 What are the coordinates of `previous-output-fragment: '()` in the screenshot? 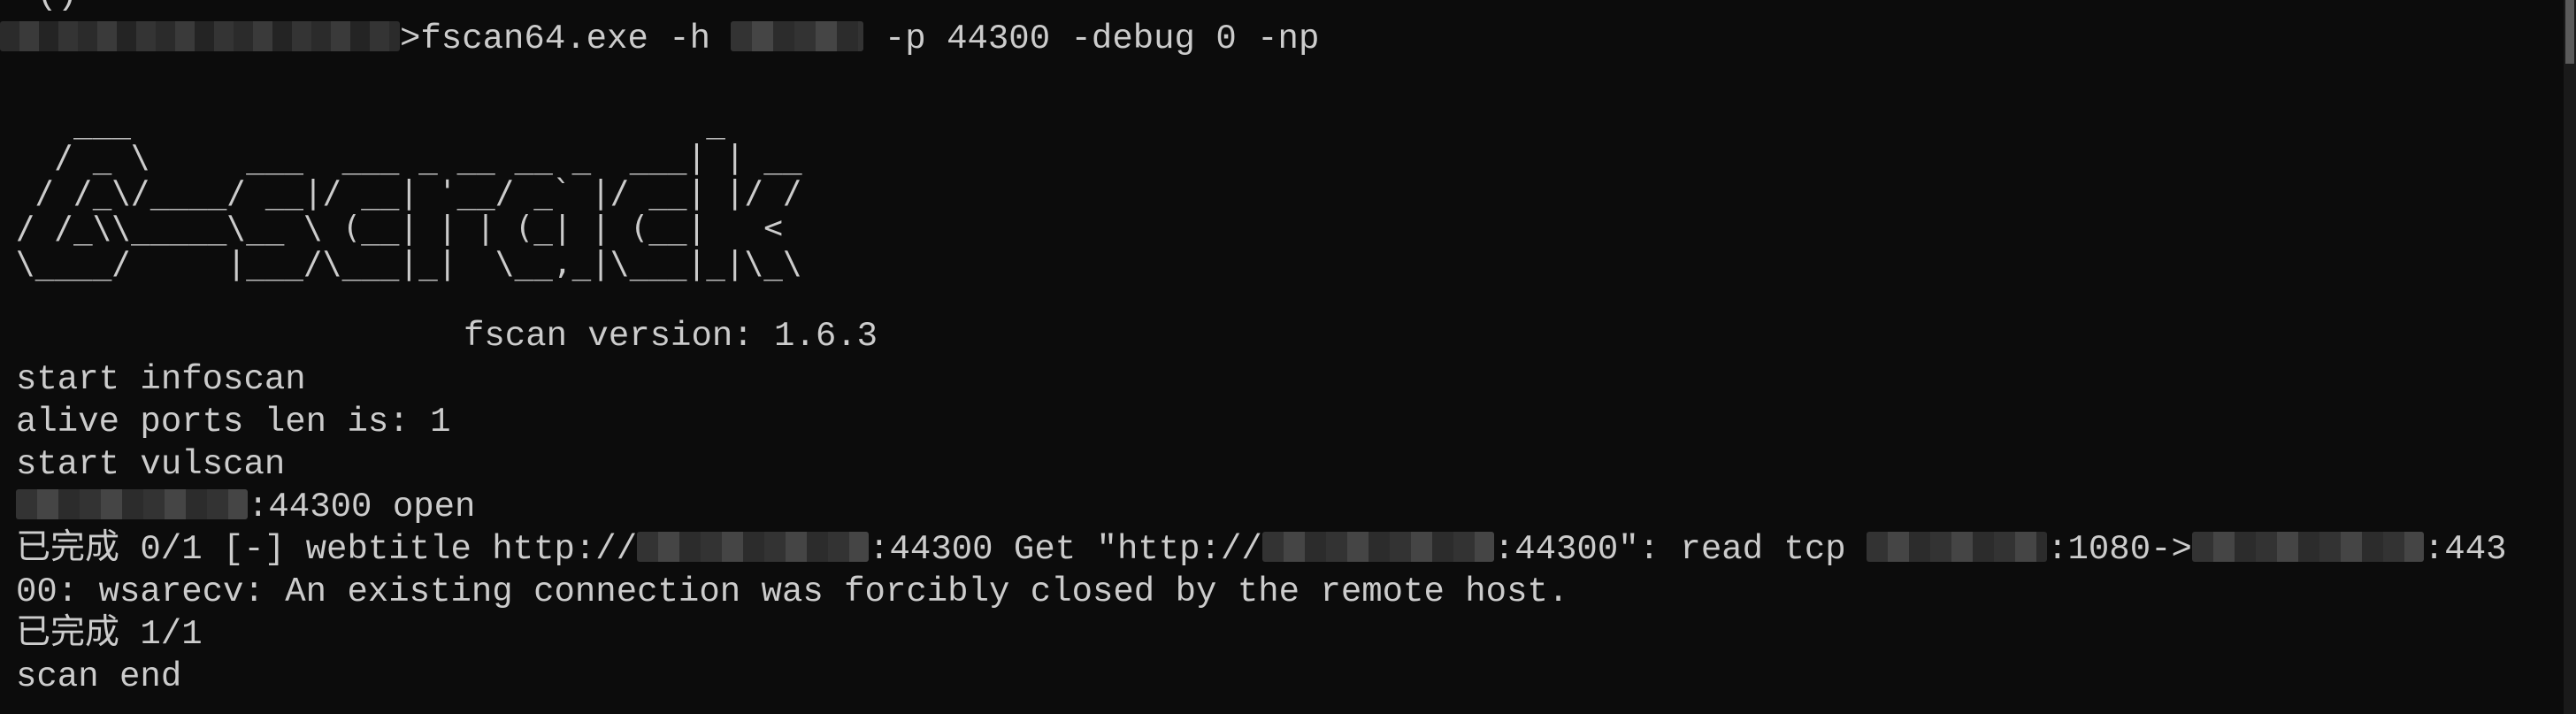 It's located at (47, 8).